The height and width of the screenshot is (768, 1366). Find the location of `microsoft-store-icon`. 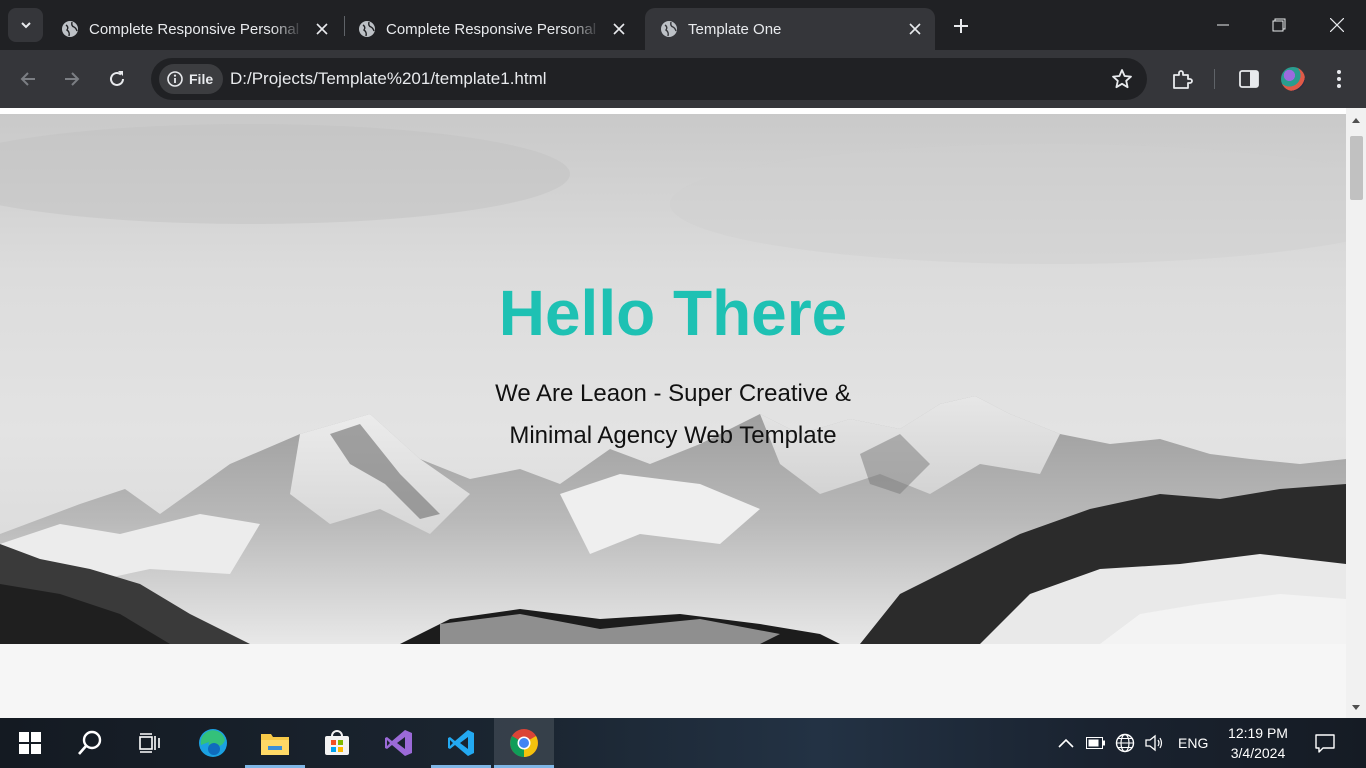

microsoft-store-icon is located at coordinates (337, 742).